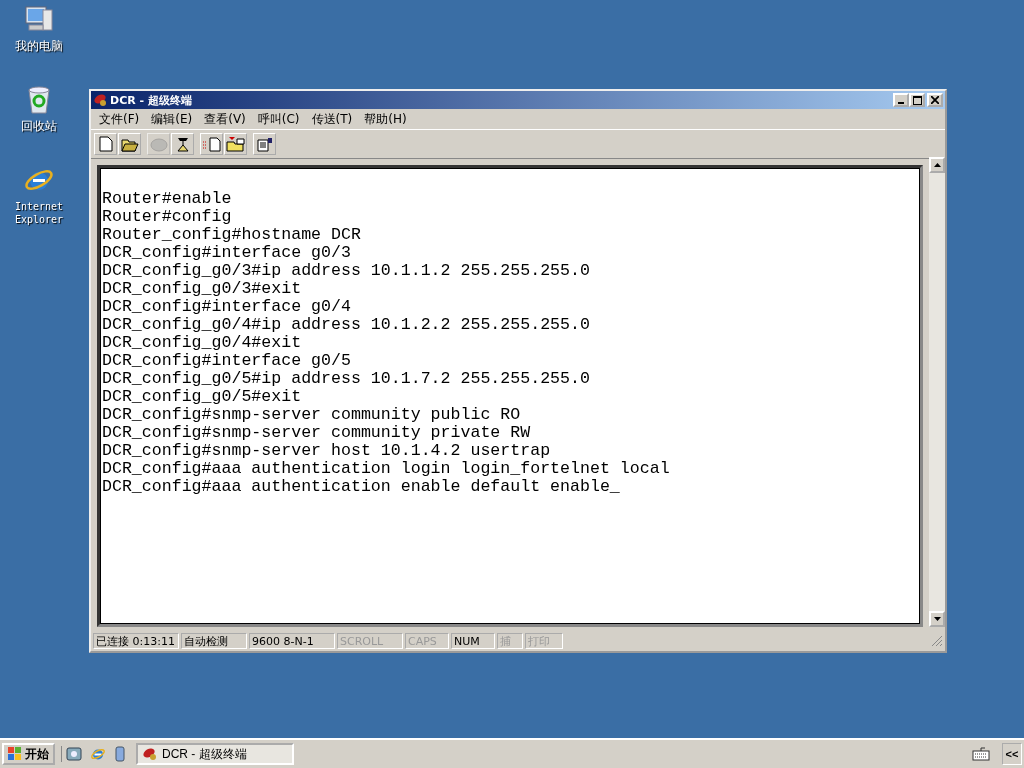 Image resolution: width=1024 pixels, height=768 pixels. I want to click on terminal-line: Router#enable, so click(167, 199).